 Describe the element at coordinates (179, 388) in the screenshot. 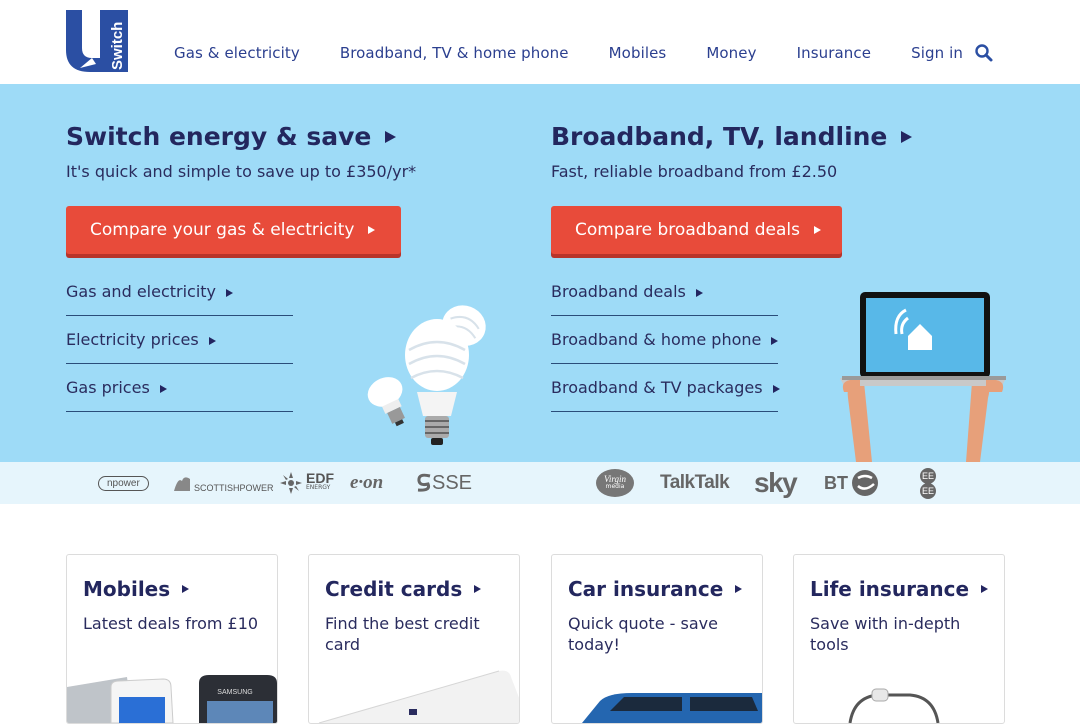

I see `link-gas-prices: Gas prices` at that location.